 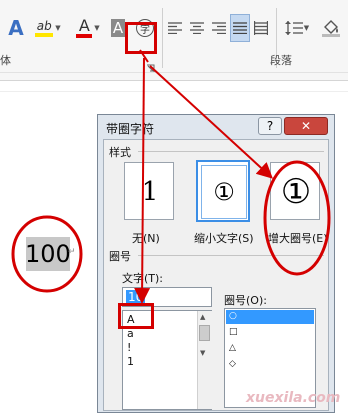 What do you see at coordinates (293, 398) in the screenshot?
I see `watermark: xuexila.com` at bounding box center [293, 398].